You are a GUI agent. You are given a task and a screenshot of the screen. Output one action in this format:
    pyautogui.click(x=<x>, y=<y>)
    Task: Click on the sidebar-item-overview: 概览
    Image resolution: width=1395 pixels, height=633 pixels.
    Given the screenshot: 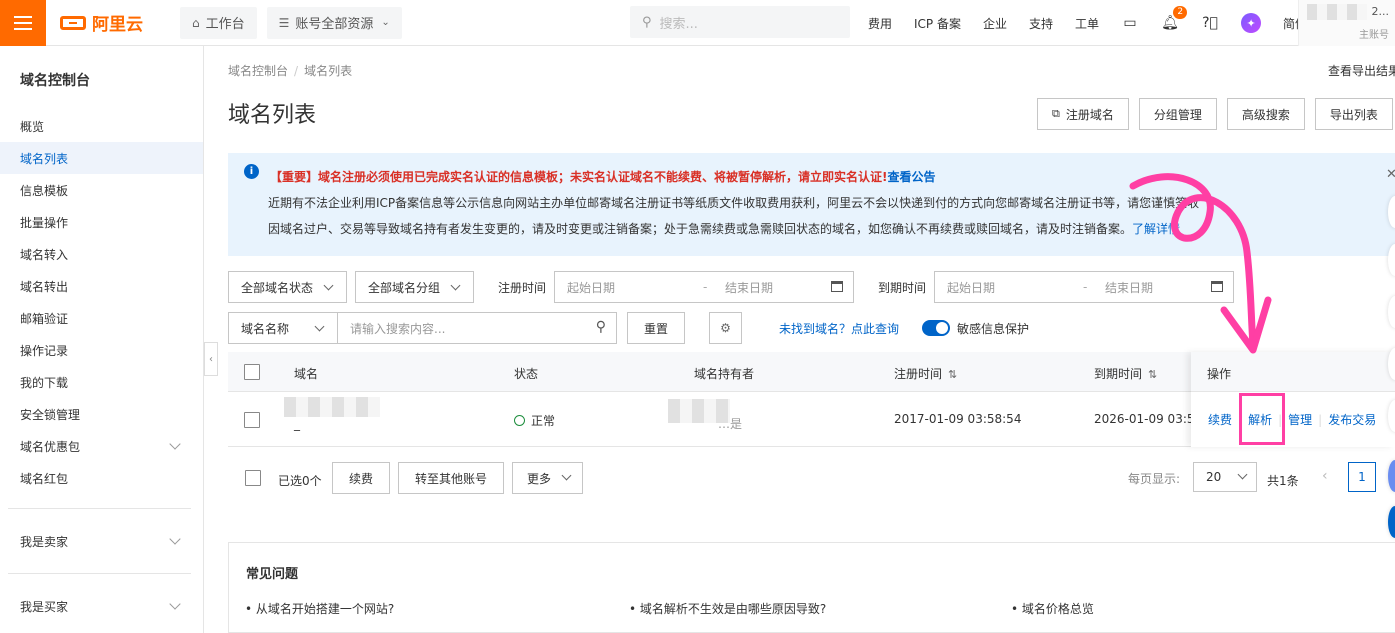 What is the action you would take?
    pyautogui.click(x=101, y=126)
    